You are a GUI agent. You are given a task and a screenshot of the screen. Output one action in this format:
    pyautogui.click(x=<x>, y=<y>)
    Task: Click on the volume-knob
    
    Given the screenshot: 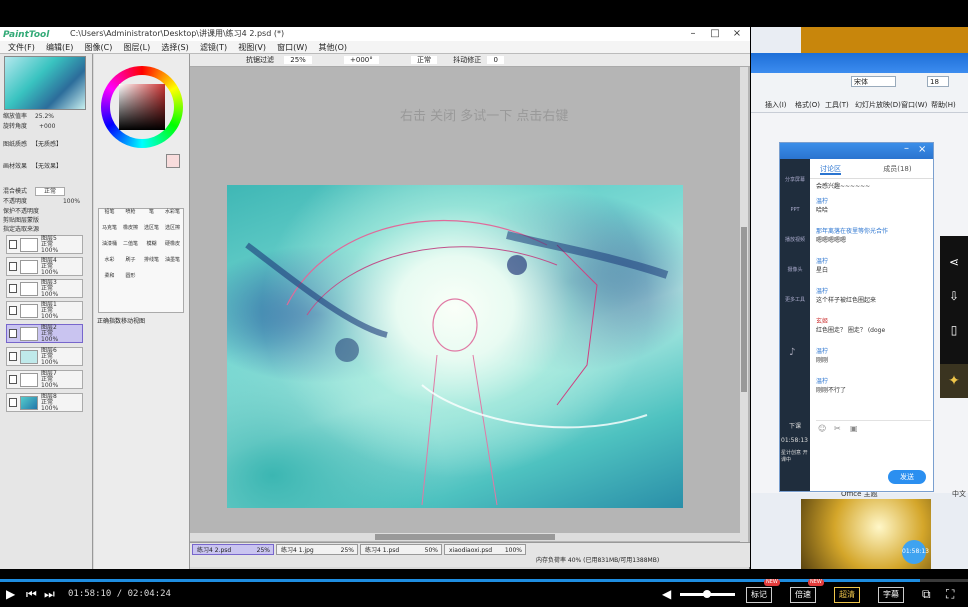 What is the action you would take?
    pyautogui.click(x=707, y=594)
    